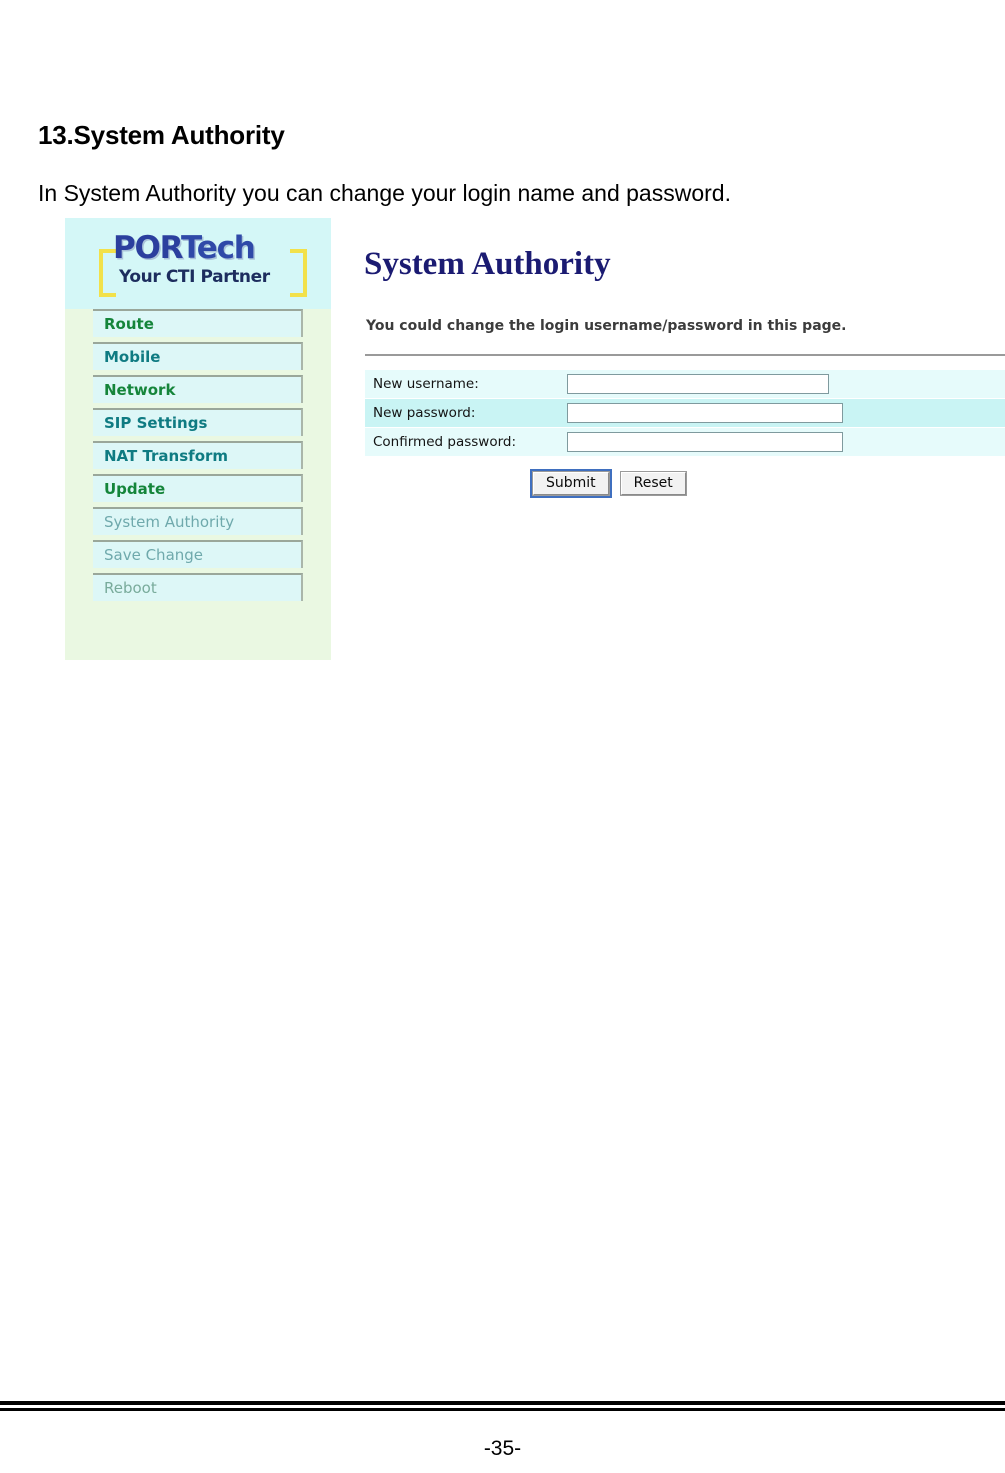  I want to click on form-row-new-username: New username:, so click(685, 384).